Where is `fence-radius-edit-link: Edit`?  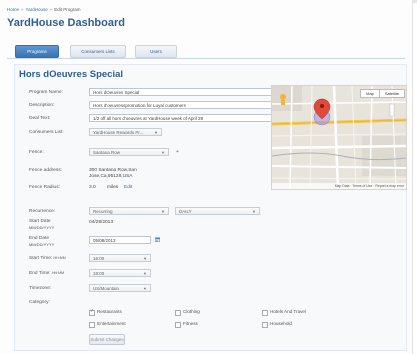 fence-radius-edit-link: Edit is located at coordinates (128, 188).